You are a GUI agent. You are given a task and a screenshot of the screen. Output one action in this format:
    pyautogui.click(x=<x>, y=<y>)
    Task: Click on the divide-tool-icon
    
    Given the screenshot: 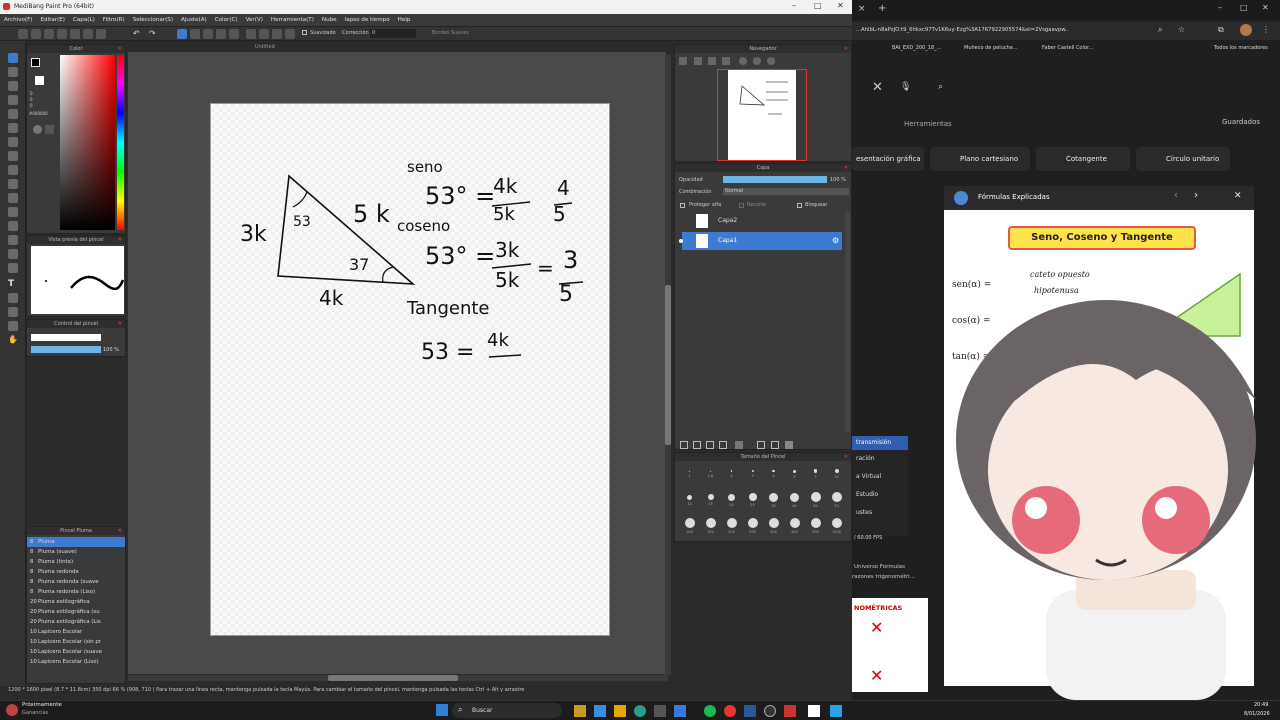 What is the action you would take?
    pyautogui.click(x=13, y=312)
    